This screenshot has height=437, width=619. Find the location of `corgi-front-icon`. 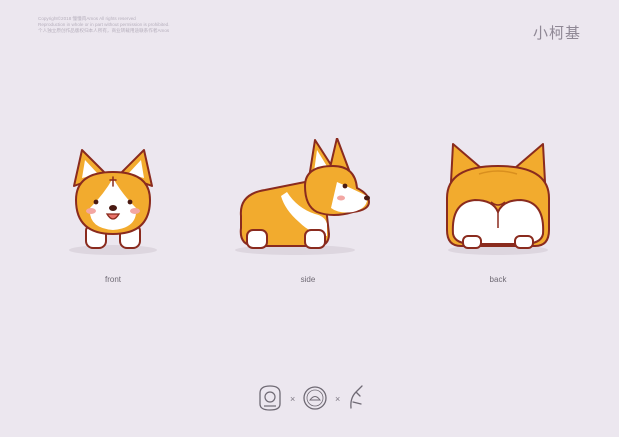

corgi-front-icon is located at coordinates (113, 202).